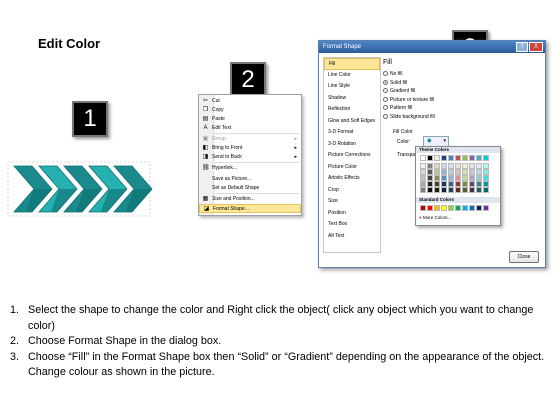  I want to click on menu-item-set-as-default-shape: Set as Default Shape, so click(250, 188).